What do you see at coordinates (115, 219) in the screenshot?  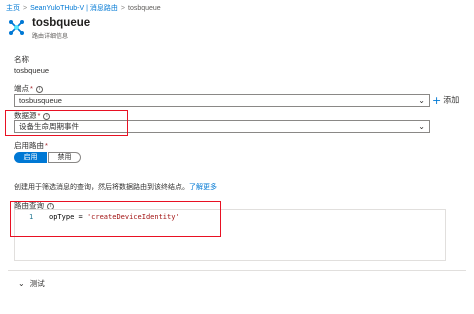 I see `highlight-box-route-query` at bounding box center [115, 219].